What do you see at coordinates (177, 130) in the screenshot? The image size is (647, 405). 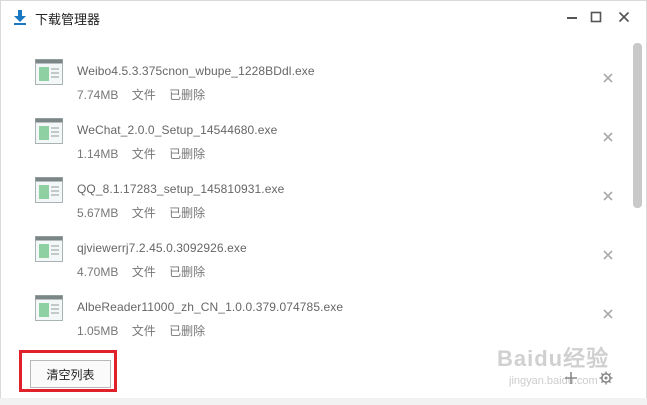 I see `file-name: WeChat_2.0.0_Setup_14544680.exe` at bounding box center [177, 130].